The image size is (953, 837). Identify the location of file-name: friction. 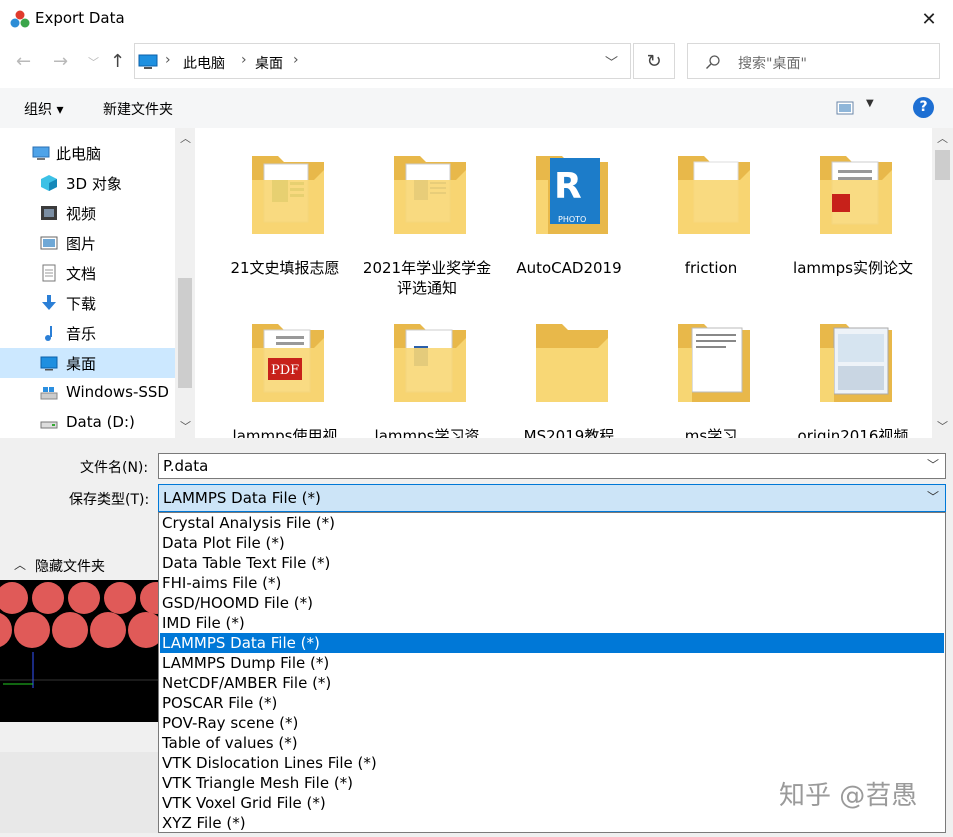
(711, 268).